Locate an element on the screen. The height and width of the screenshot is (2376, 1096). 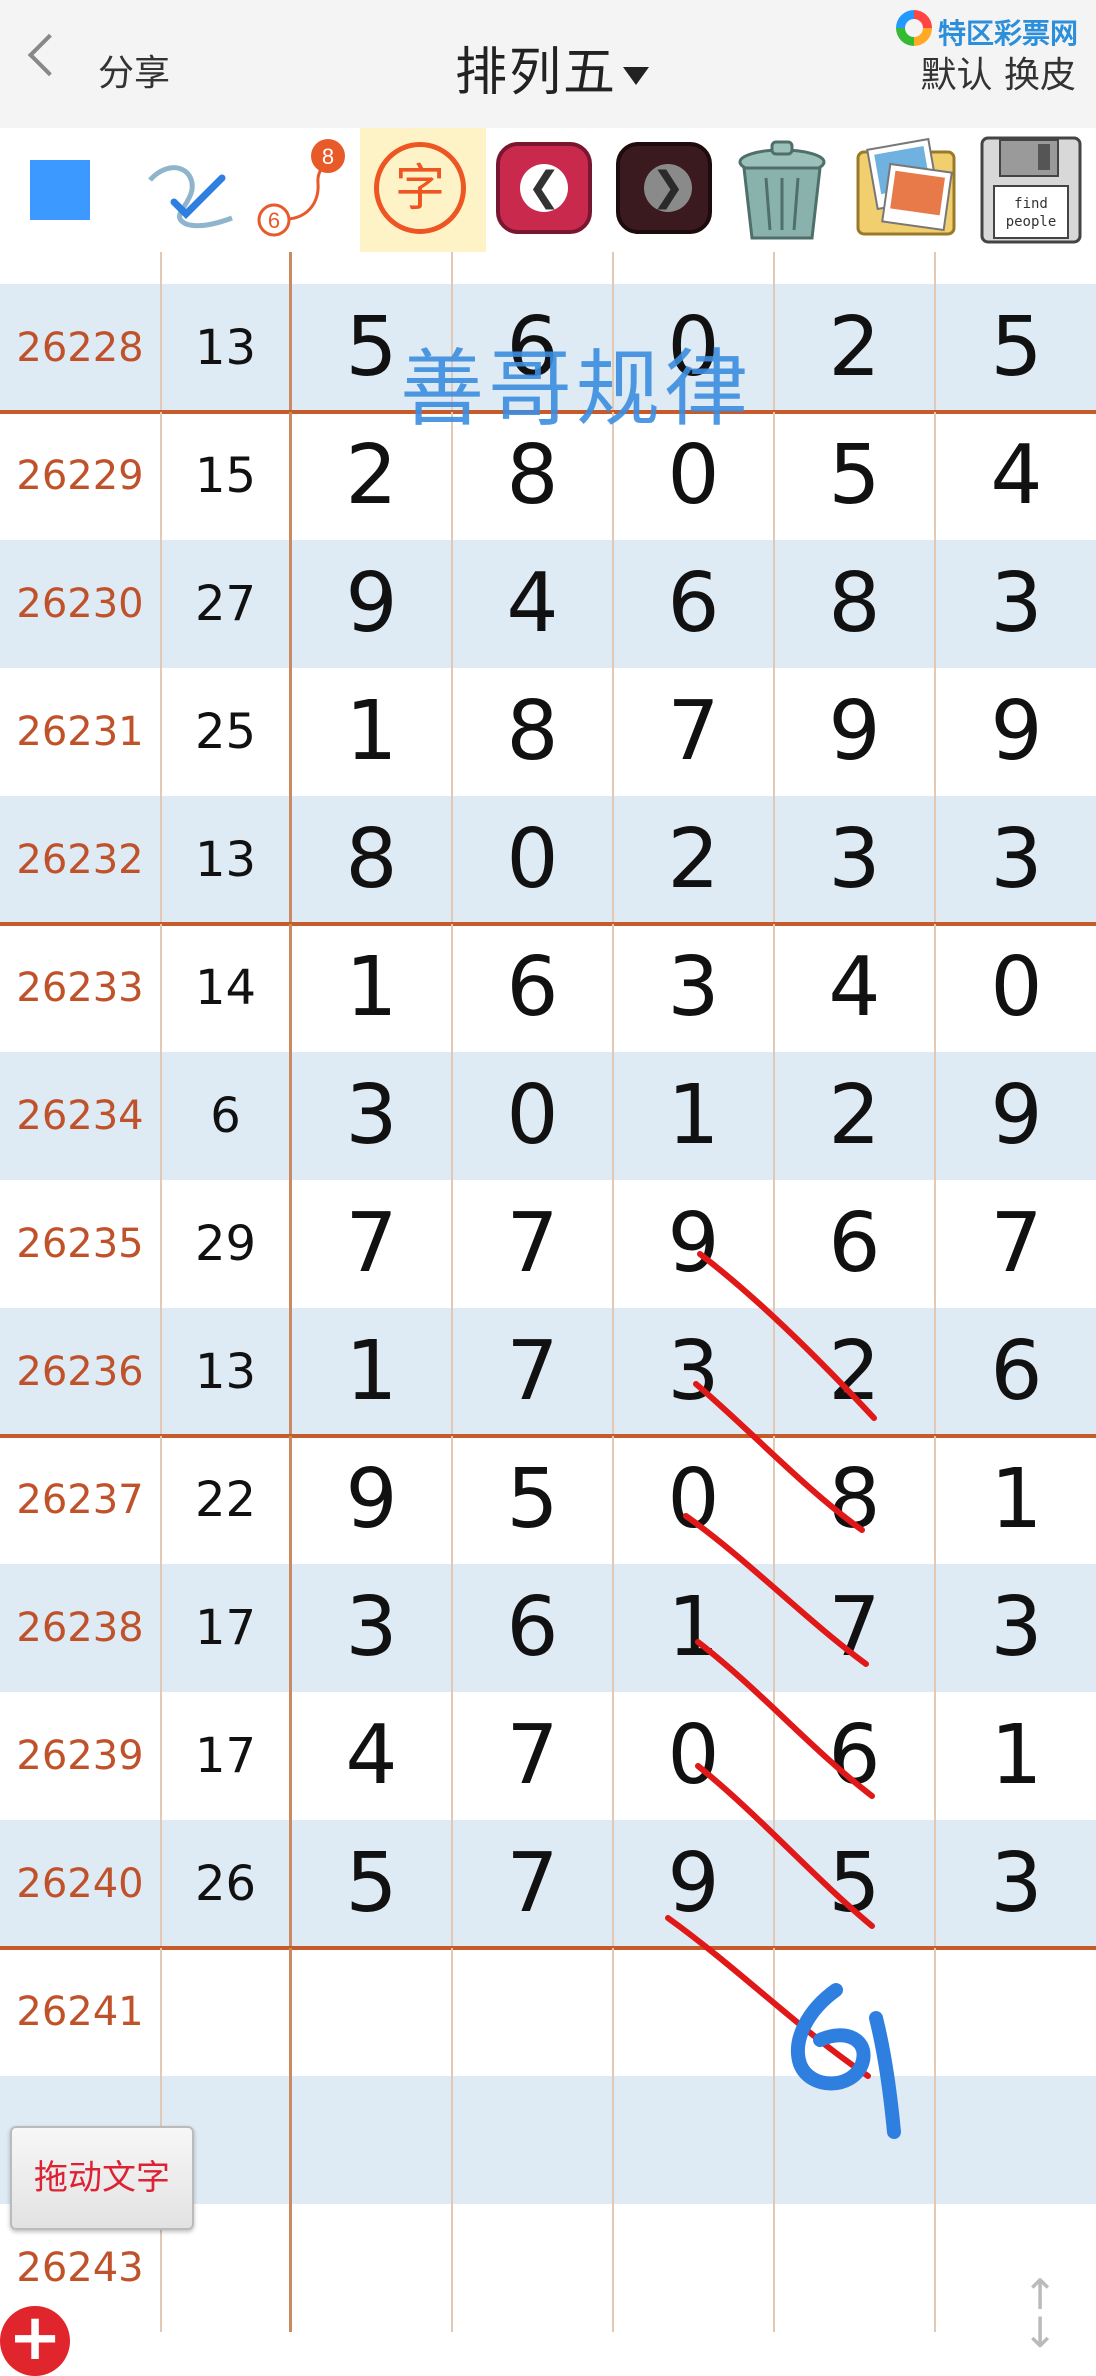
drawing-toolbar: 8 6 字 ❮ ❯ find people is located at coordinates (548, 190).